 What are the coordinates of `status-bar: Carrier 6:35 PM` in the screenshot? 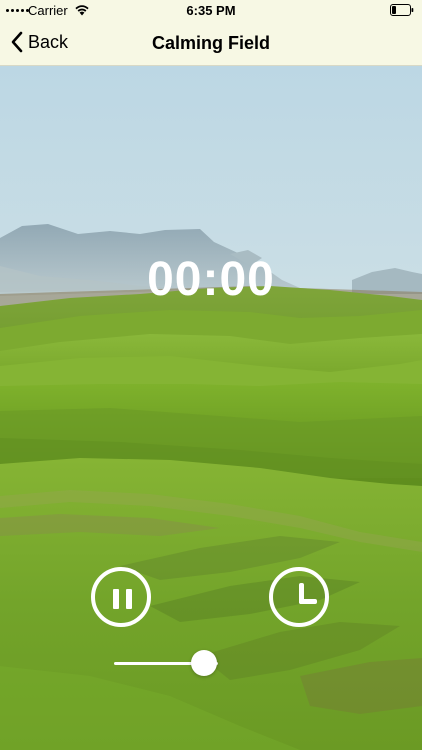 It's located at (211, 11).